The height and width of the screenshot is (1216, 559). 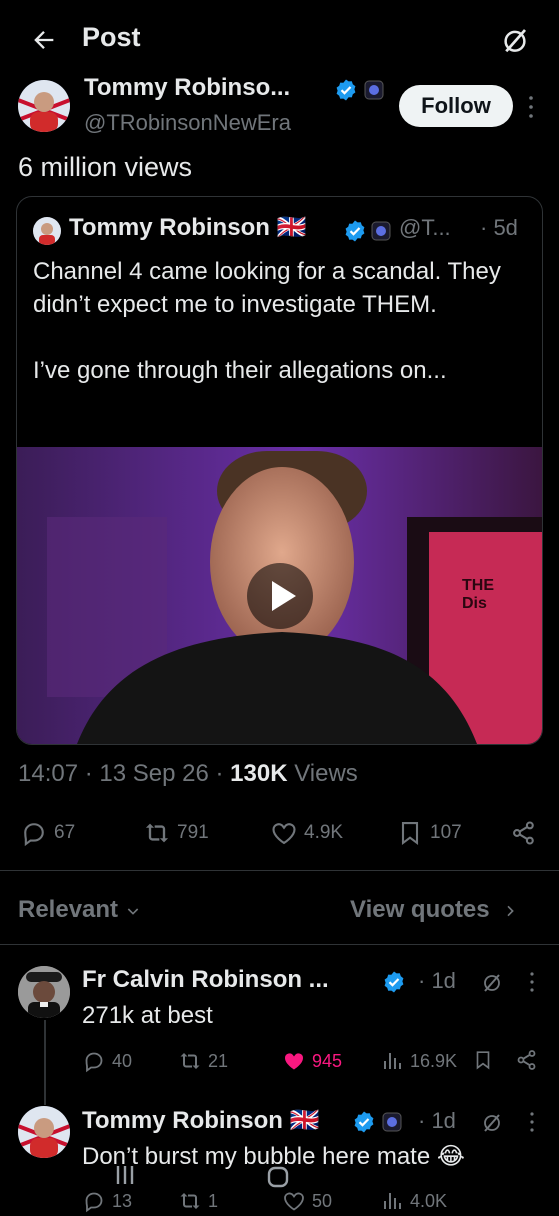 I want to click on post-time: 14:07, so click(x=48, y=773).